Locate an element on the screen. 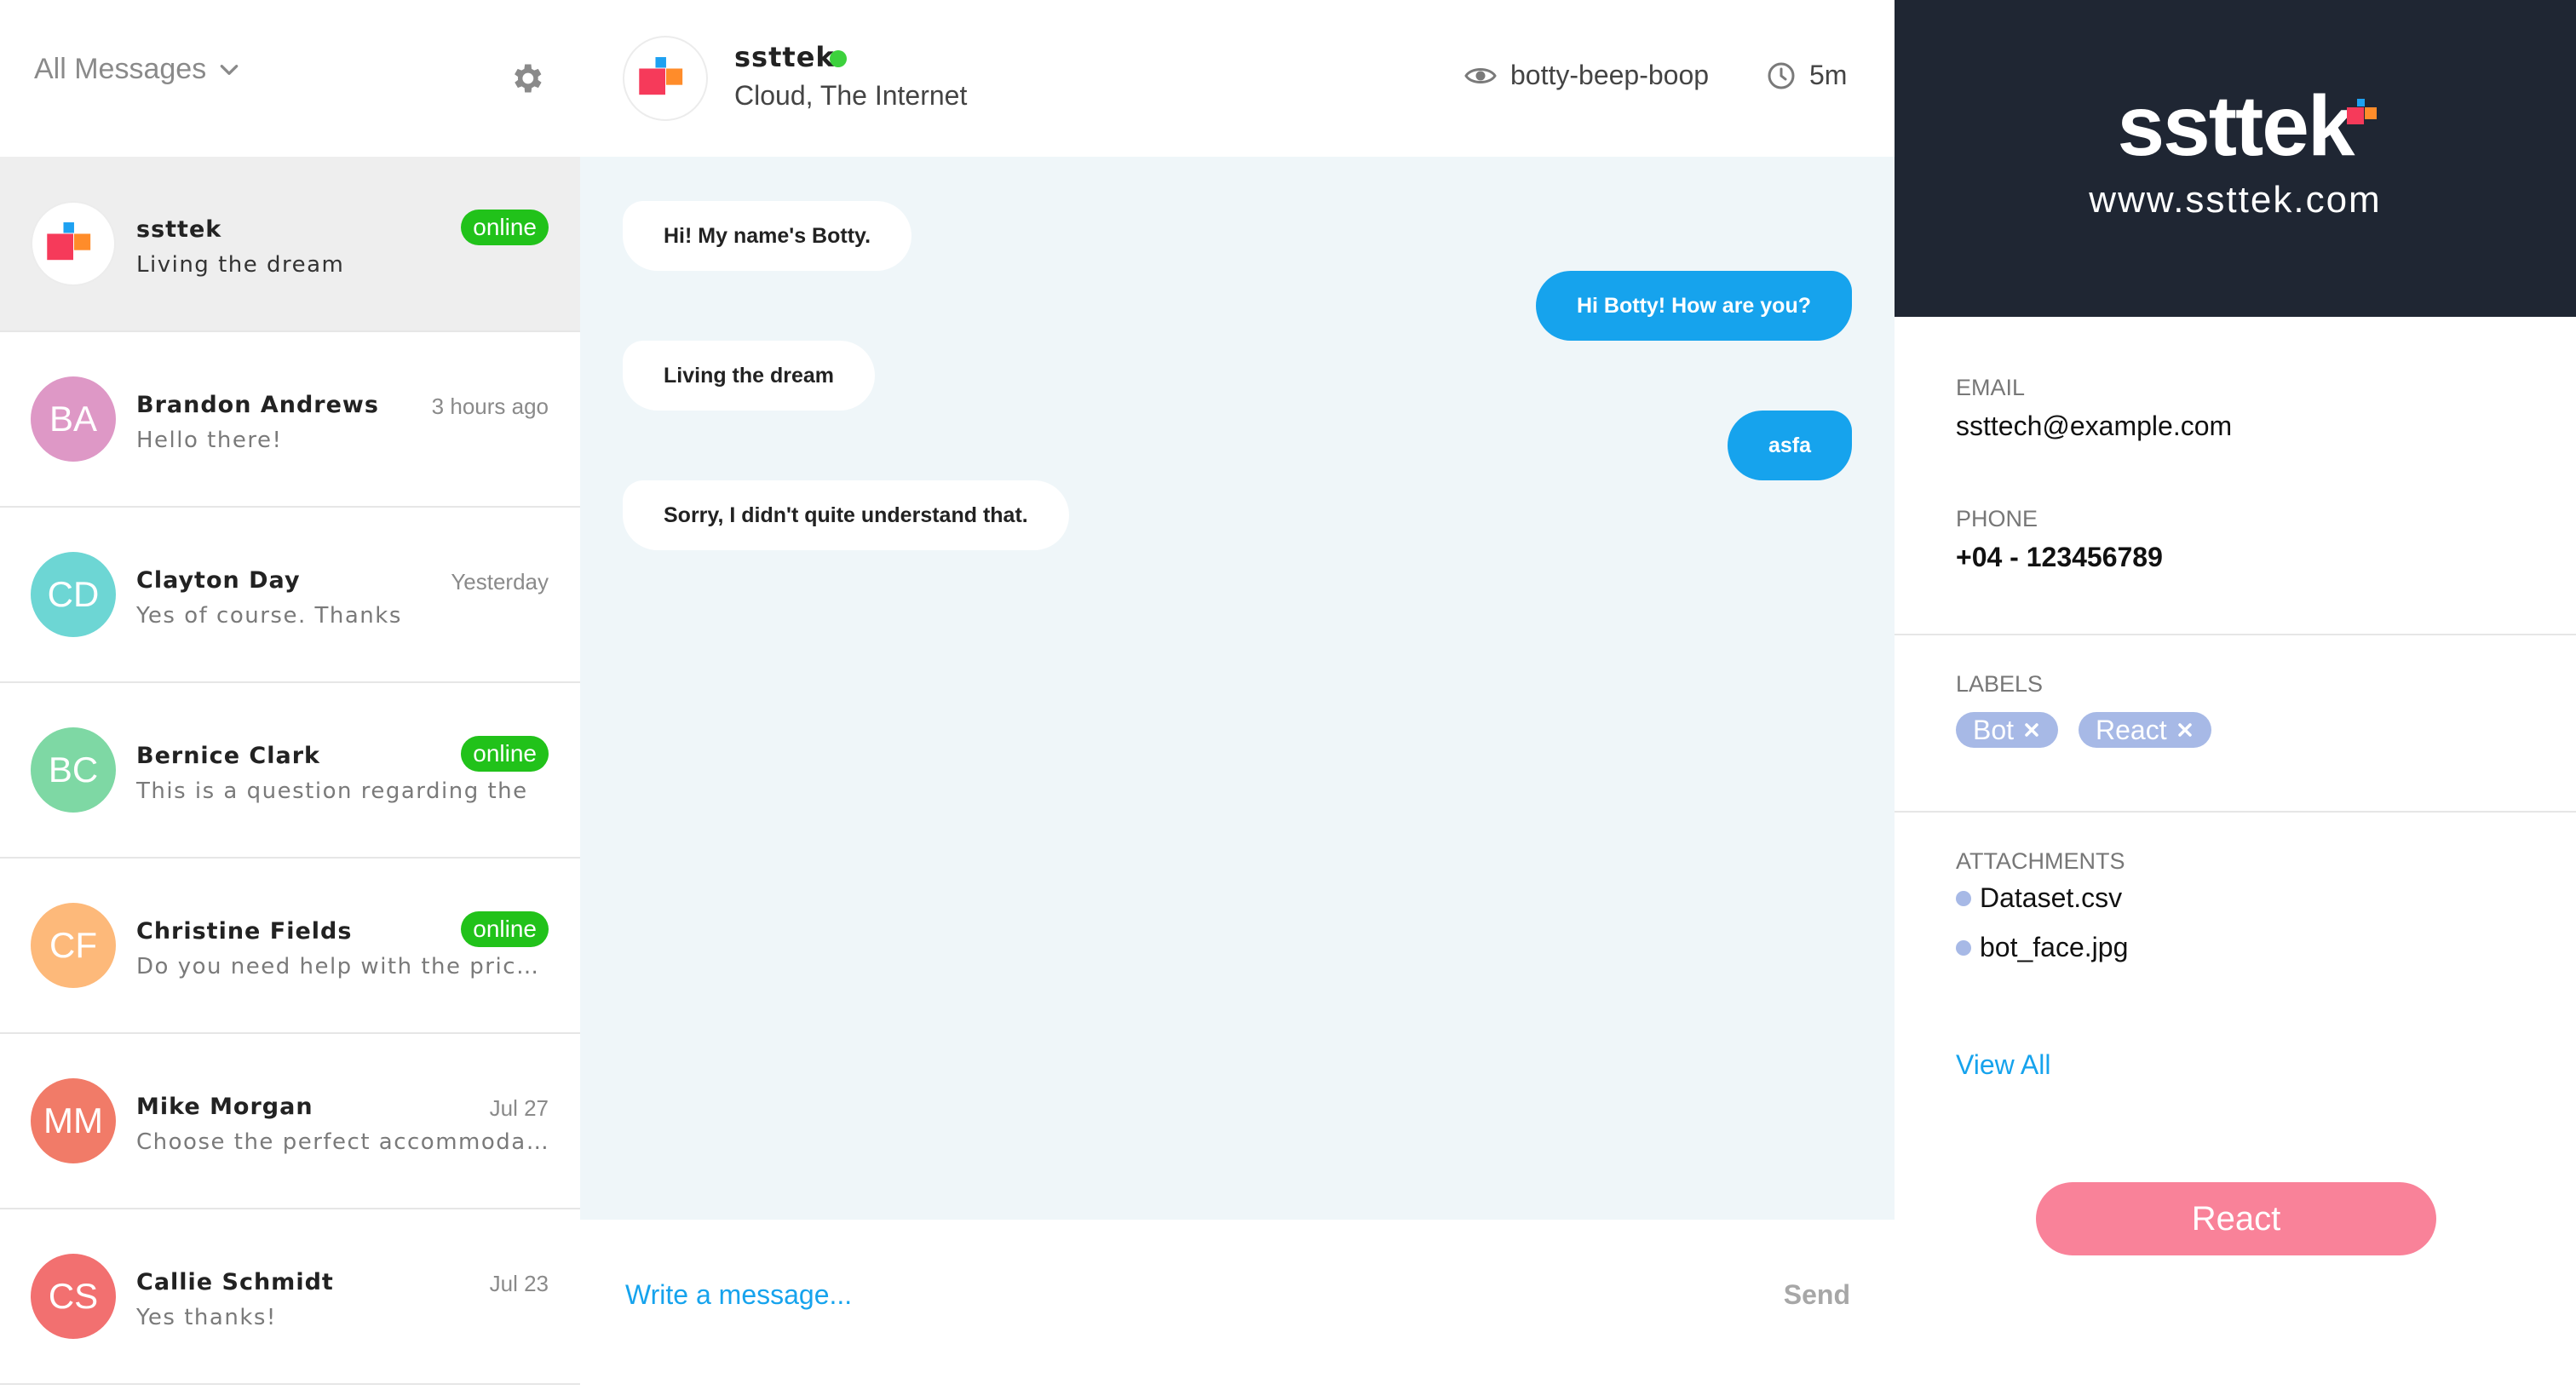 This screenshot has height=1390, width=2576. conversation-name: Clayton Day is located at coordinates (218, 580).